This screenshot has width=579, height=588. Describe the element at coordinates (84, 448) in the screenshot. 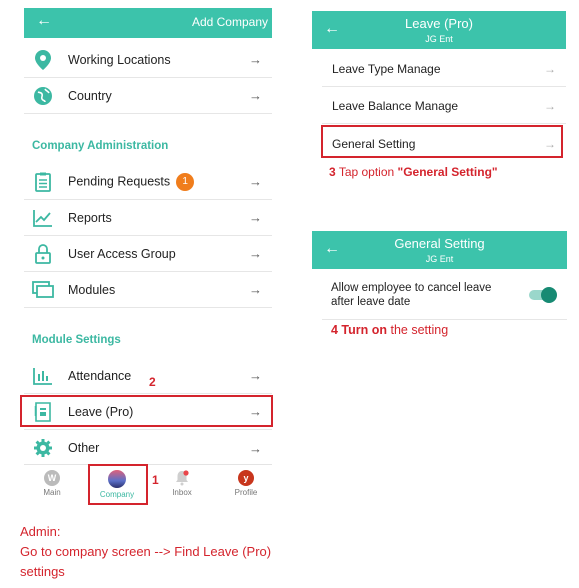

I see `row-label: Other` at that location.